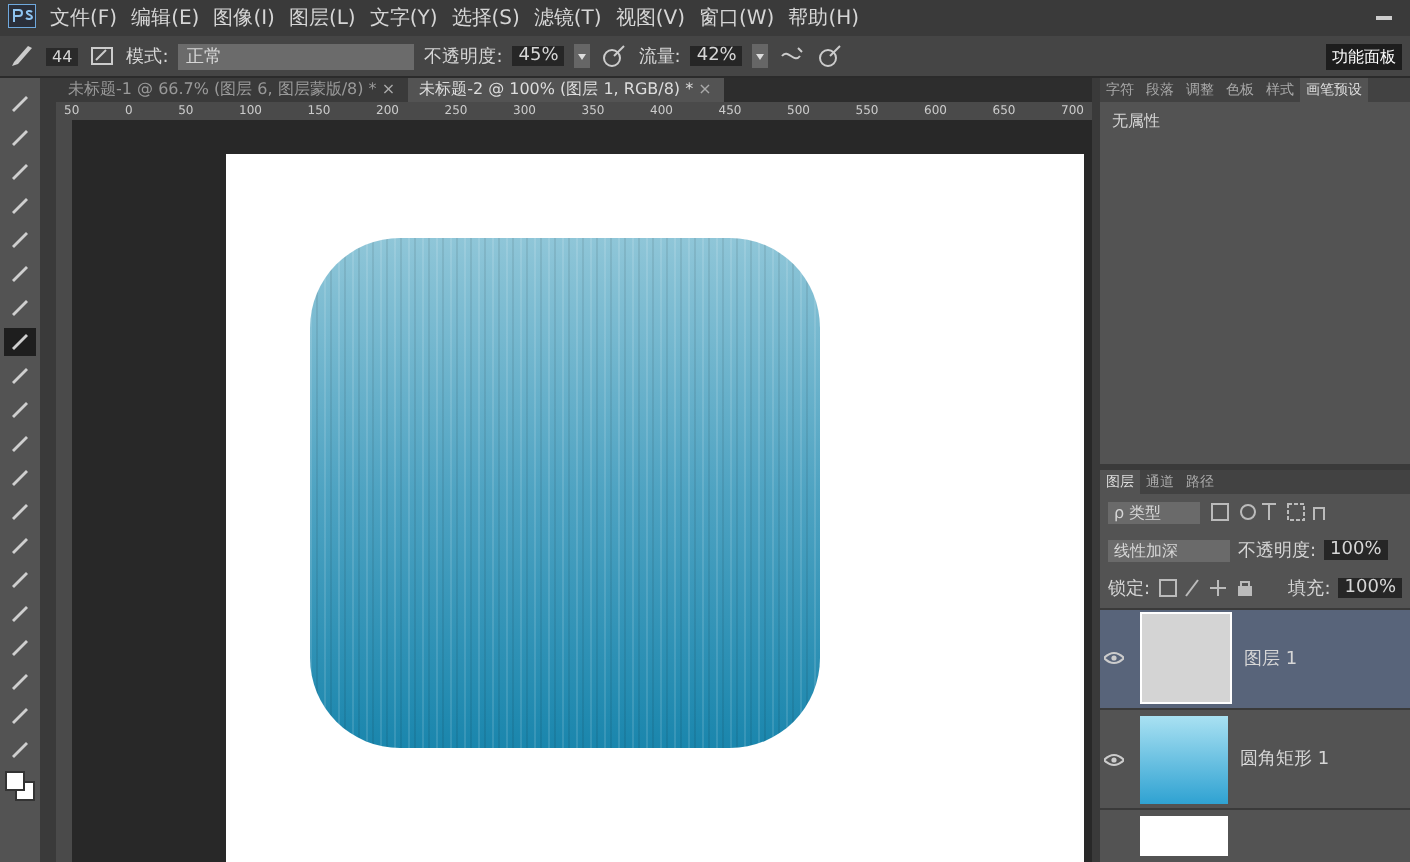 The image size is (1410, 862). What do you see at coordinates (650, 18) in the screenshot?
I see `menu-item: 视图(V)` at bounding box center [650, 18].